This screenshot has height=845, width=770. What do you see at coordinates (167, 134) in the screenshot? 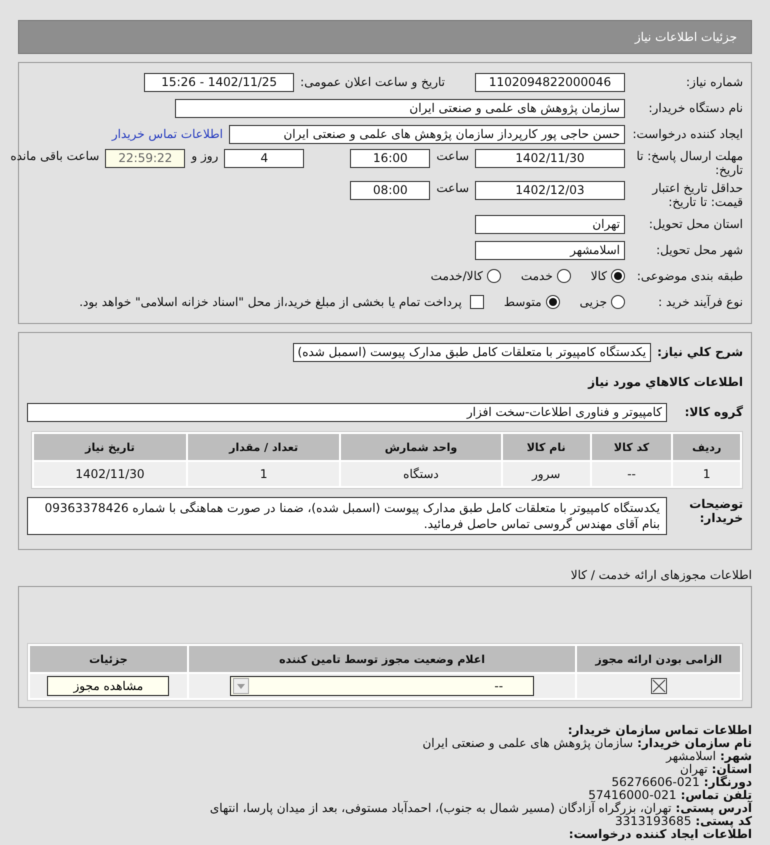
I see `contact-link: اطلاعات تماس خریدار` at bounding box center [167, 134].